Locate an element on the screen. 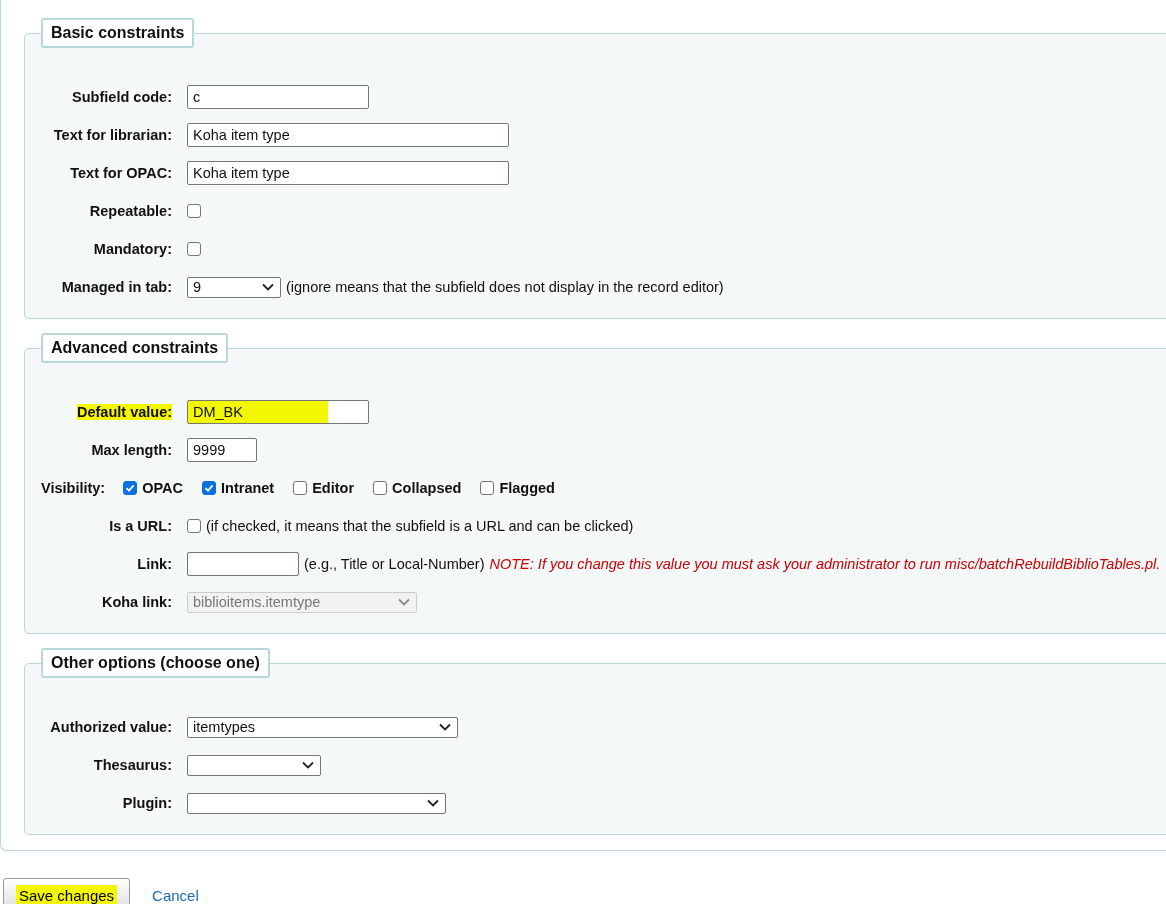  section-legend: Advanced constraints is located at coordinates (135, 348).